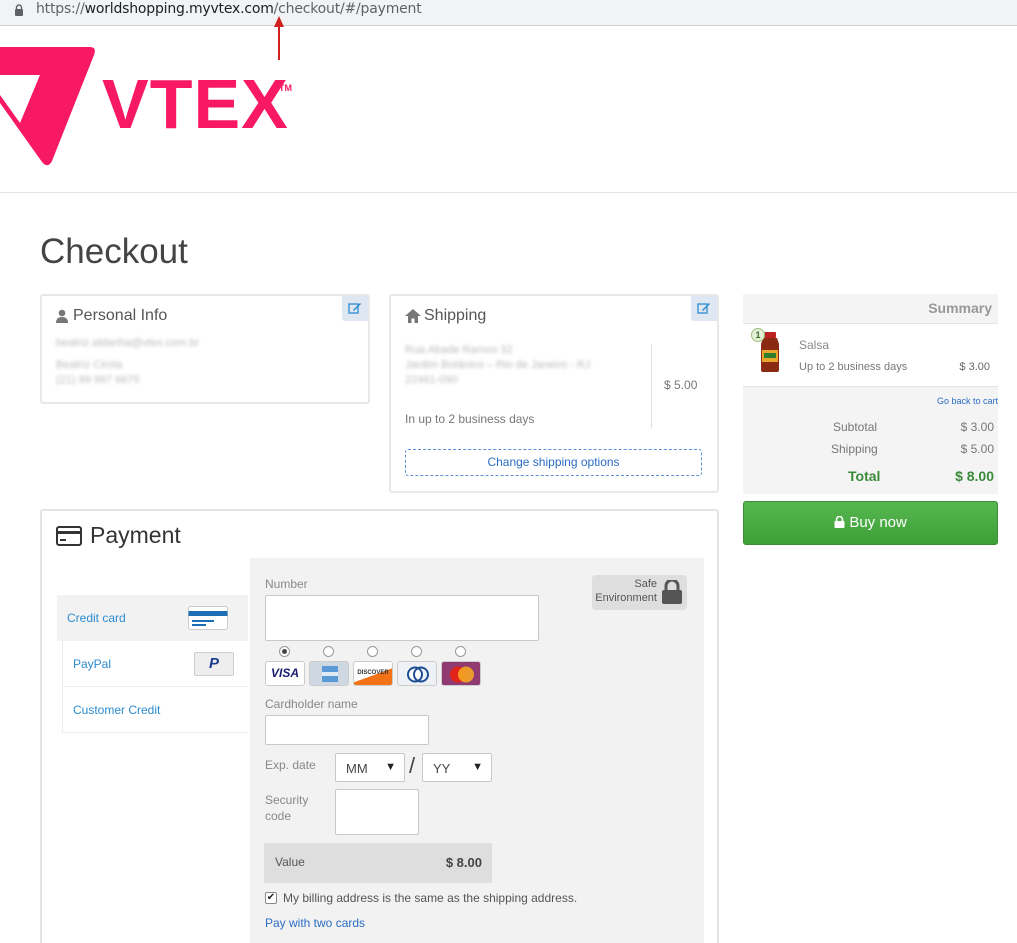  Describe the element at coordinates (651, 386) in the screenshot. I see `shipping-divider` at that location.